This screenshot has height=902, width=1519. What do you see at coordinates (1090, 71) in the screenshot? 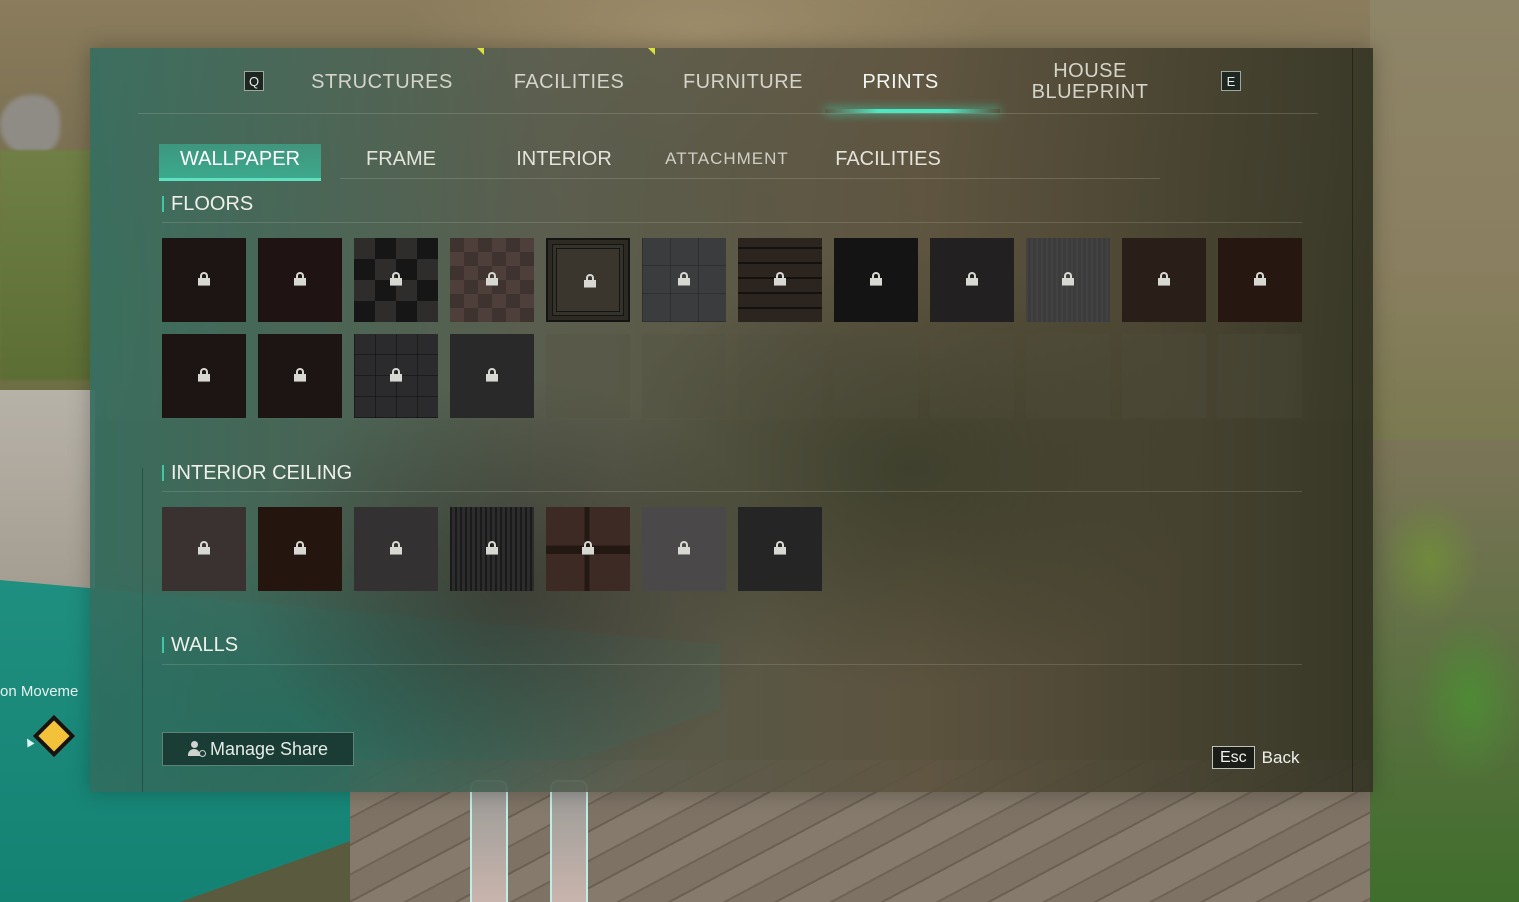
I see `tab-house-blueprint-line1: HOUSE` at bounding box center [1090, 71].